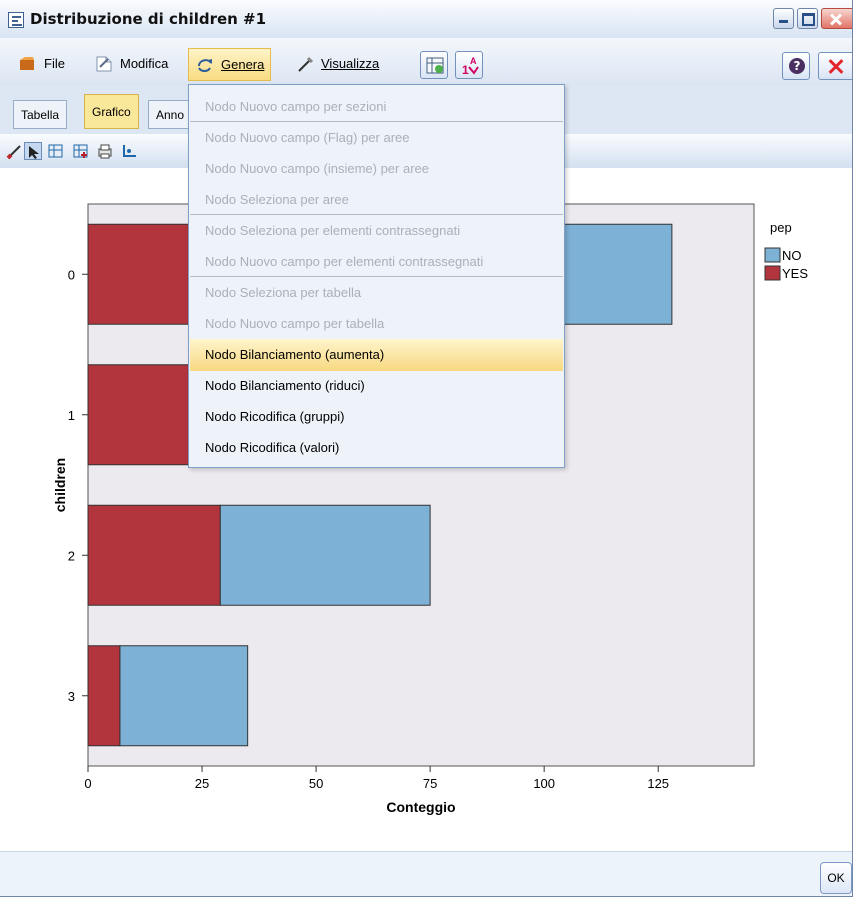 The image size is (853, 897). I want to click on x-tick-label-125: 125, so click(658, 783).